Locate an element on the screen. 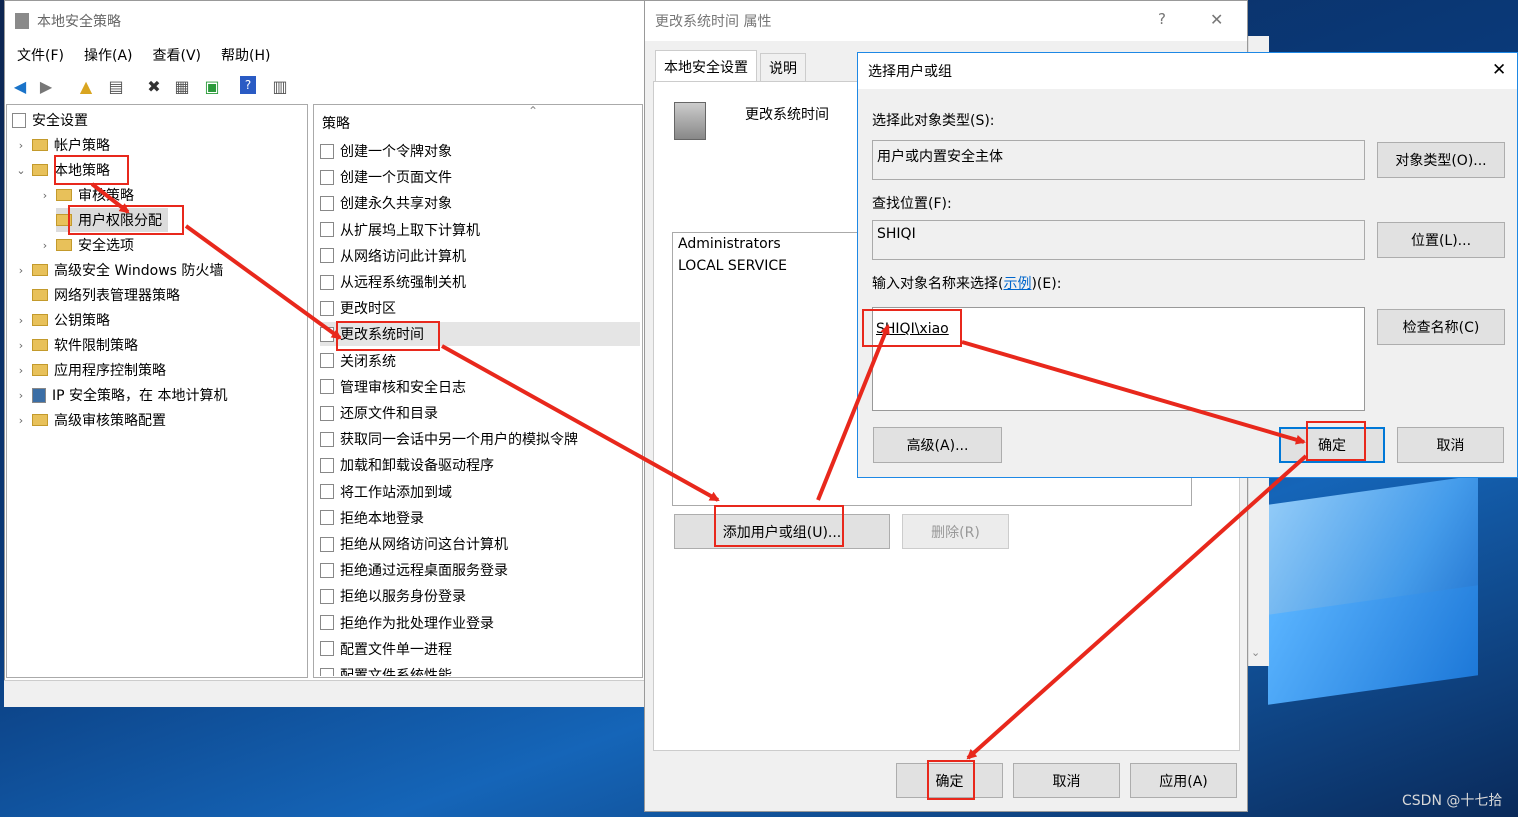 This screenshot has height=817, width=1518. examples-link: 示例 is located at coordinates (1017, 284).